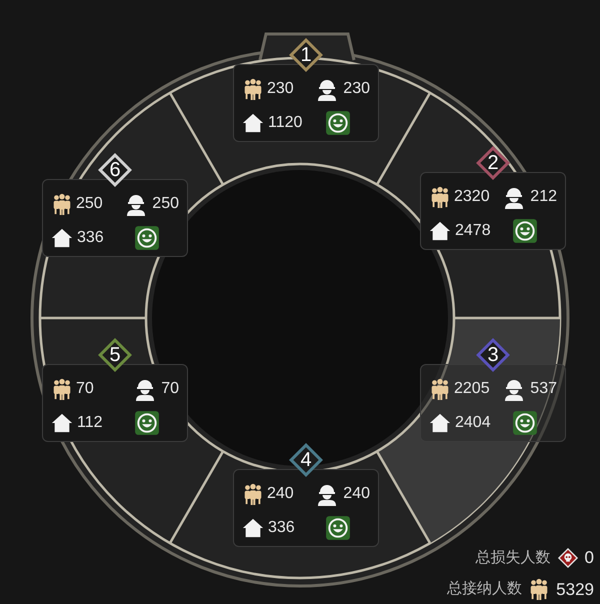 This screenshot has height=604, width=600. What do you see at coordinates (285, 122) in the screenshot?
I see `housing-count: 1120` at bounding box center [285, 122].